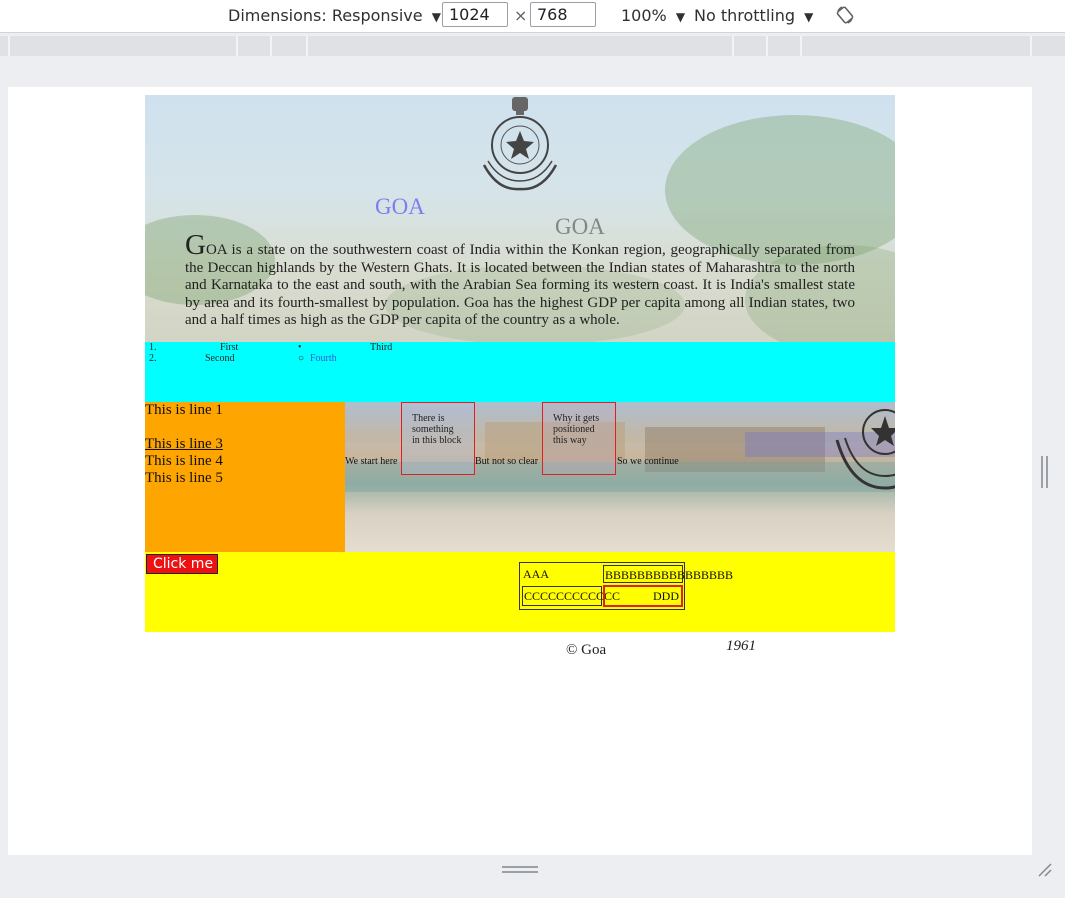  What do you see at coordinates (571, 596) in the screenshot?
I see `table-cell-c: CCCCCCCCCCCC` at bounding box center [571, 596].